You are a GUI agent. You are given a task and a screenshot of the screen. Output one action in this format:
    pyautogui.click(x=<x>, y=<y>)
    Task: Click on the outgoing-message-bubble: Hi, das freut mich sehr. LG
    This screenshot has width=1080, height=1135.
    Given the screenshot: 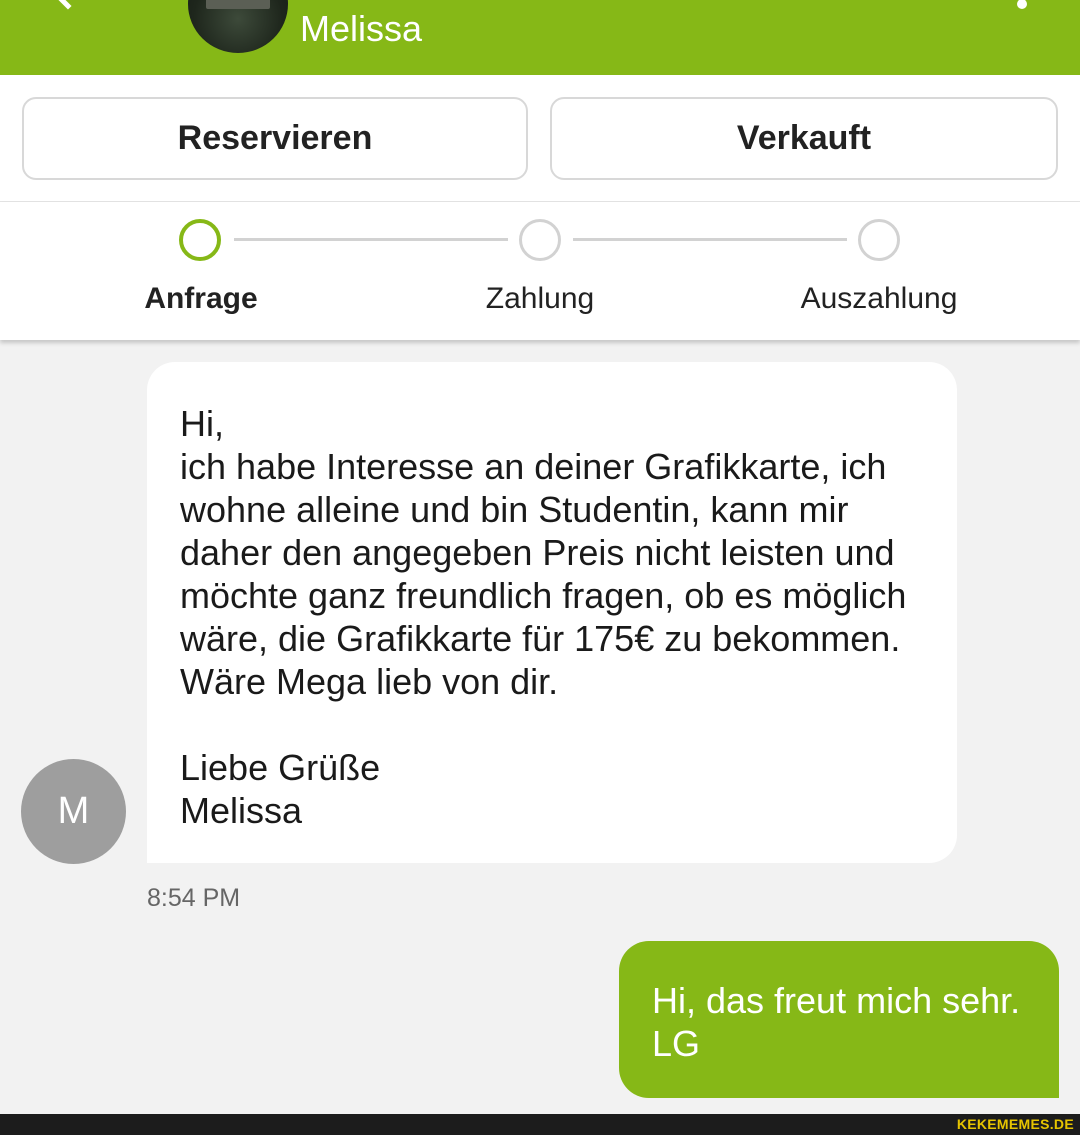 What is the action you would take?
    pyautogui.click(x=839, y=1019)
    